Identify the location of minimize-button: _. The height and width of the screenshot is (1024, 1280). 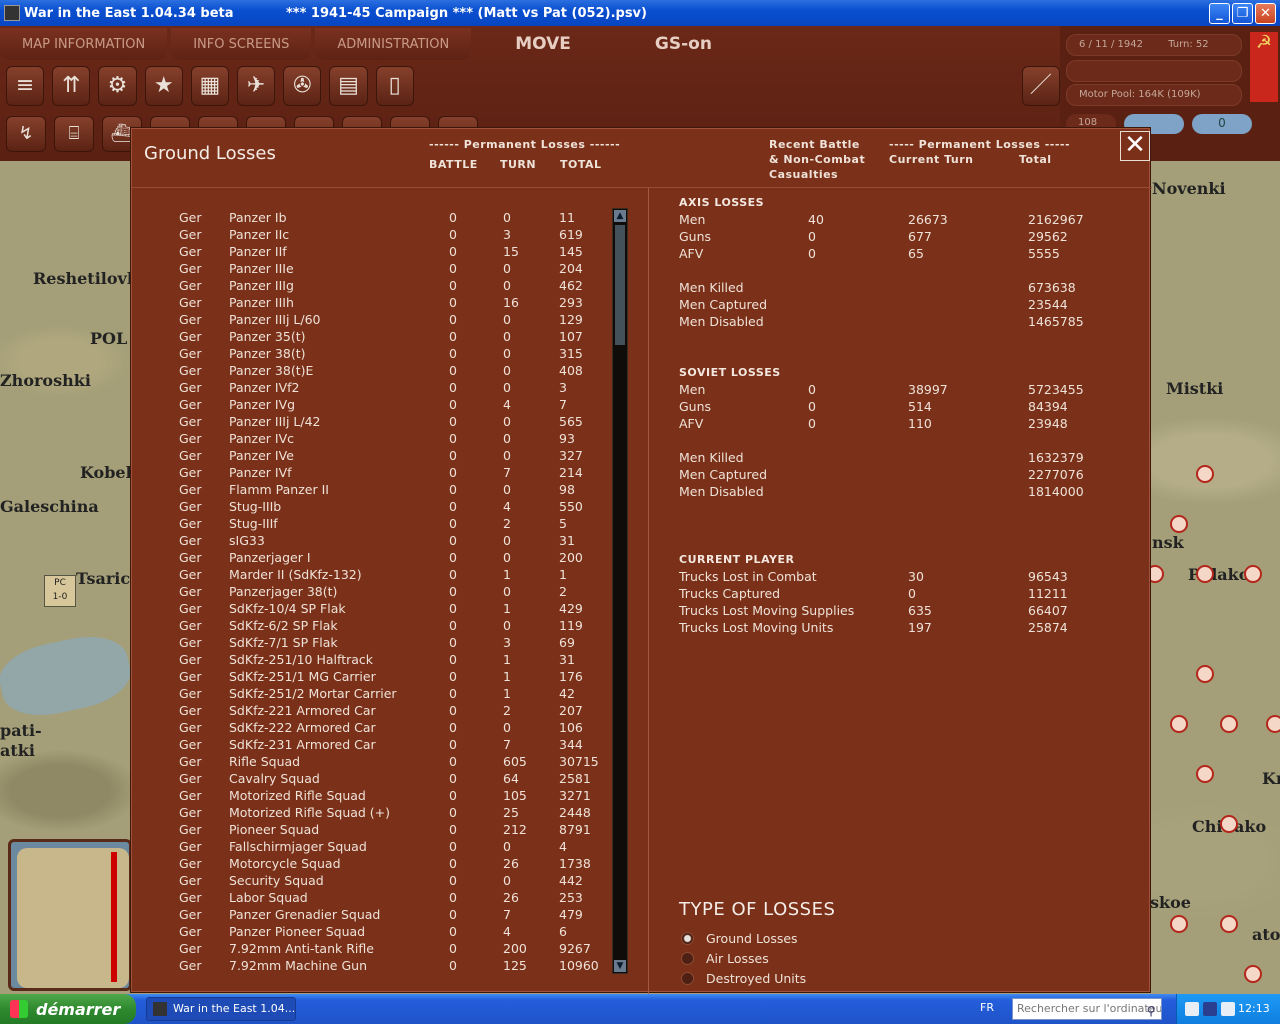
(1219, 13).